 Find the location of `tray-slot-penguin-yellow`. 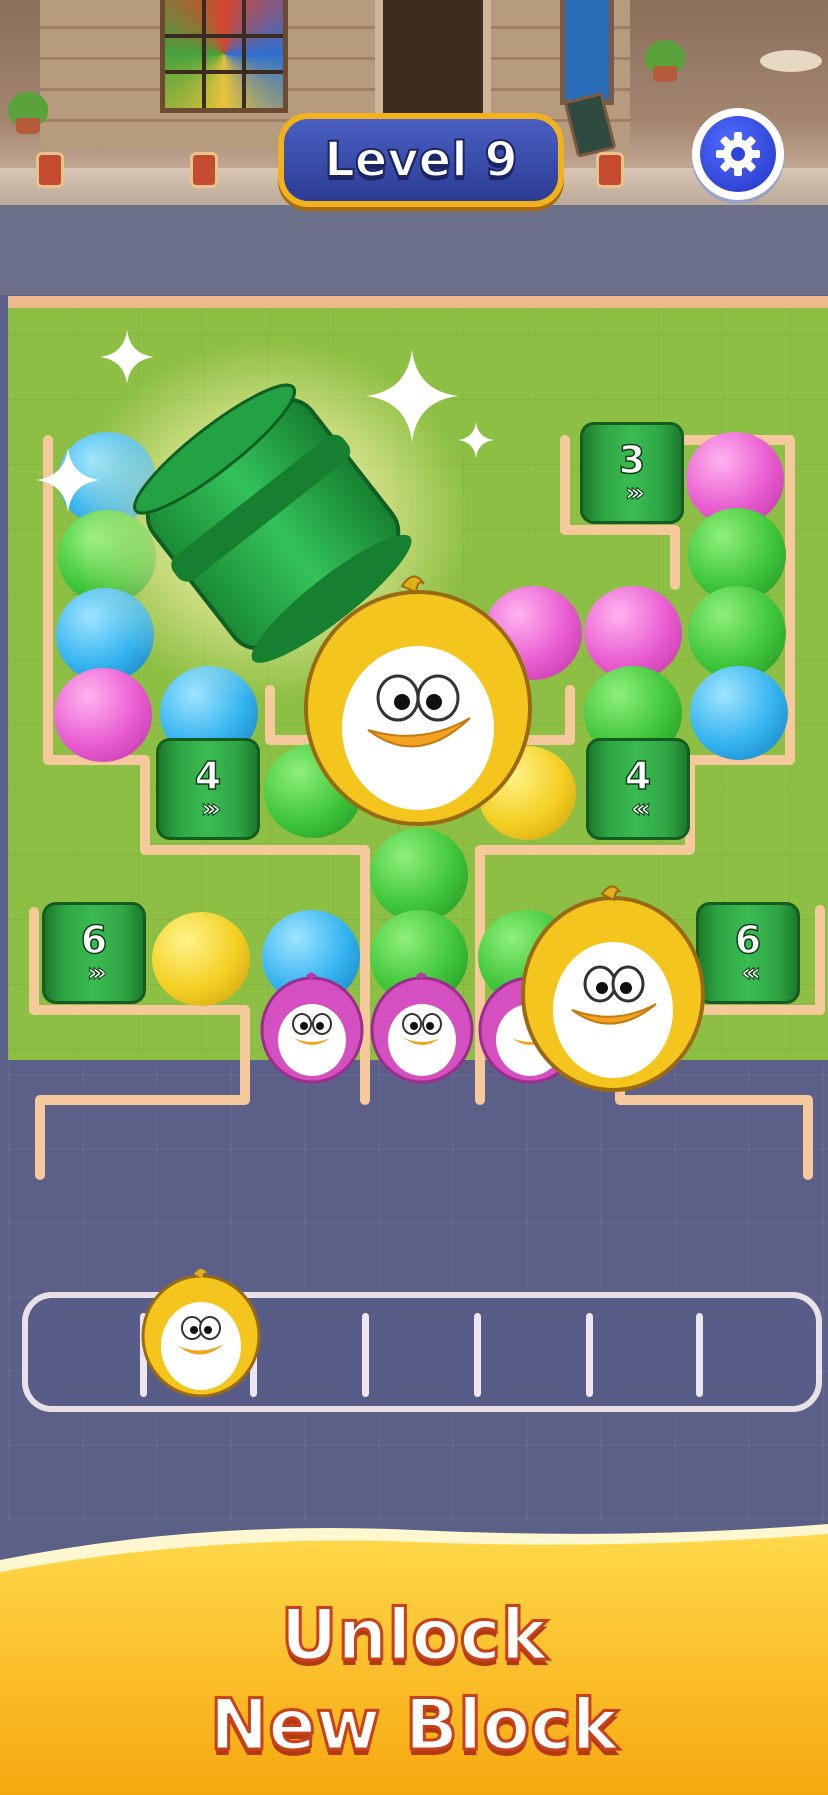

tray-slot-penguin-yellow is located at coordinates (201, 1333).